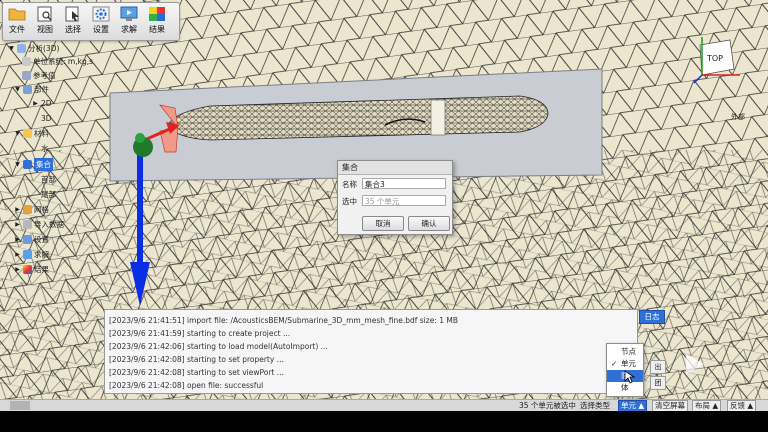 This screenshot has width=768, height=432. What do you see at coordinates (658, 383) in the screenshot?
I see `side-button-2: 团` at bounding box center [658, 383].